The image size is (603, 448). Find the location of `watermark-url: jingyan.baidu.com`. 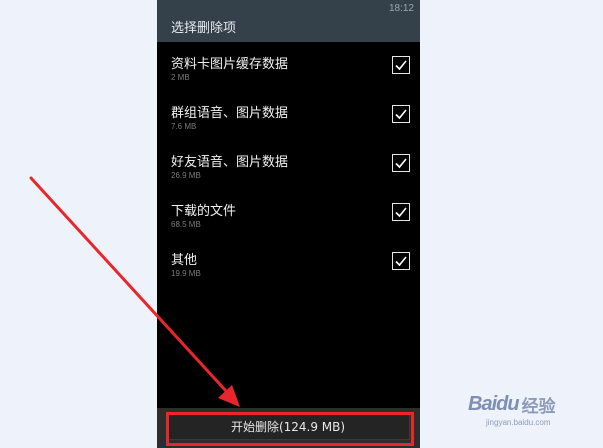

watermark-url: jingyan.baidu.com is located at coordinates (518, 422).